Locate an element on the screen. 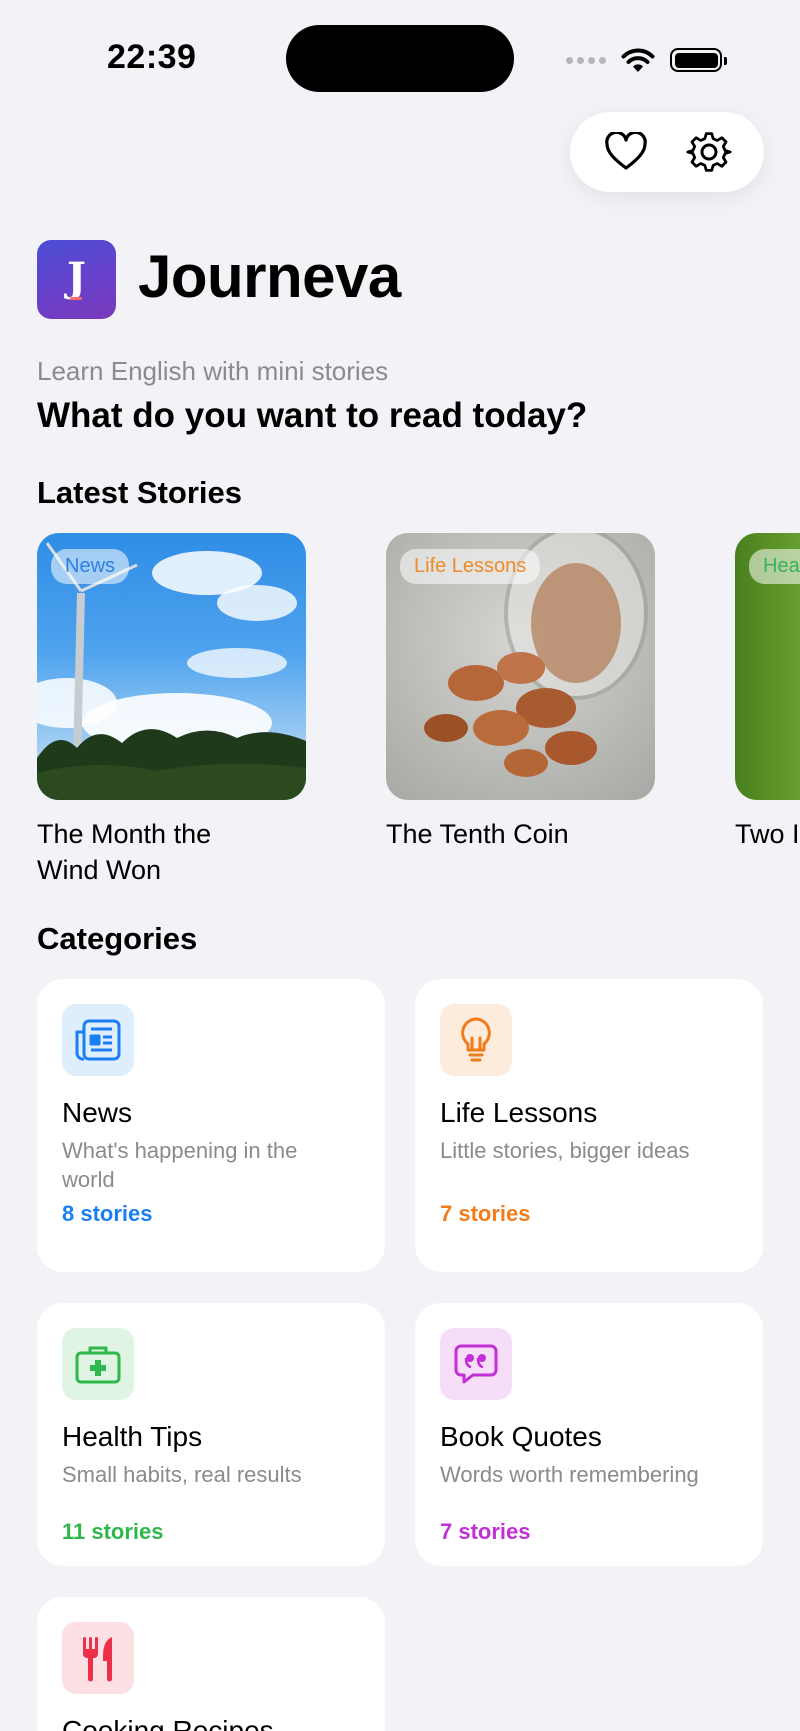 The image size is (800, 1731). newspaper-icon is located at coordinates (98, 1040).